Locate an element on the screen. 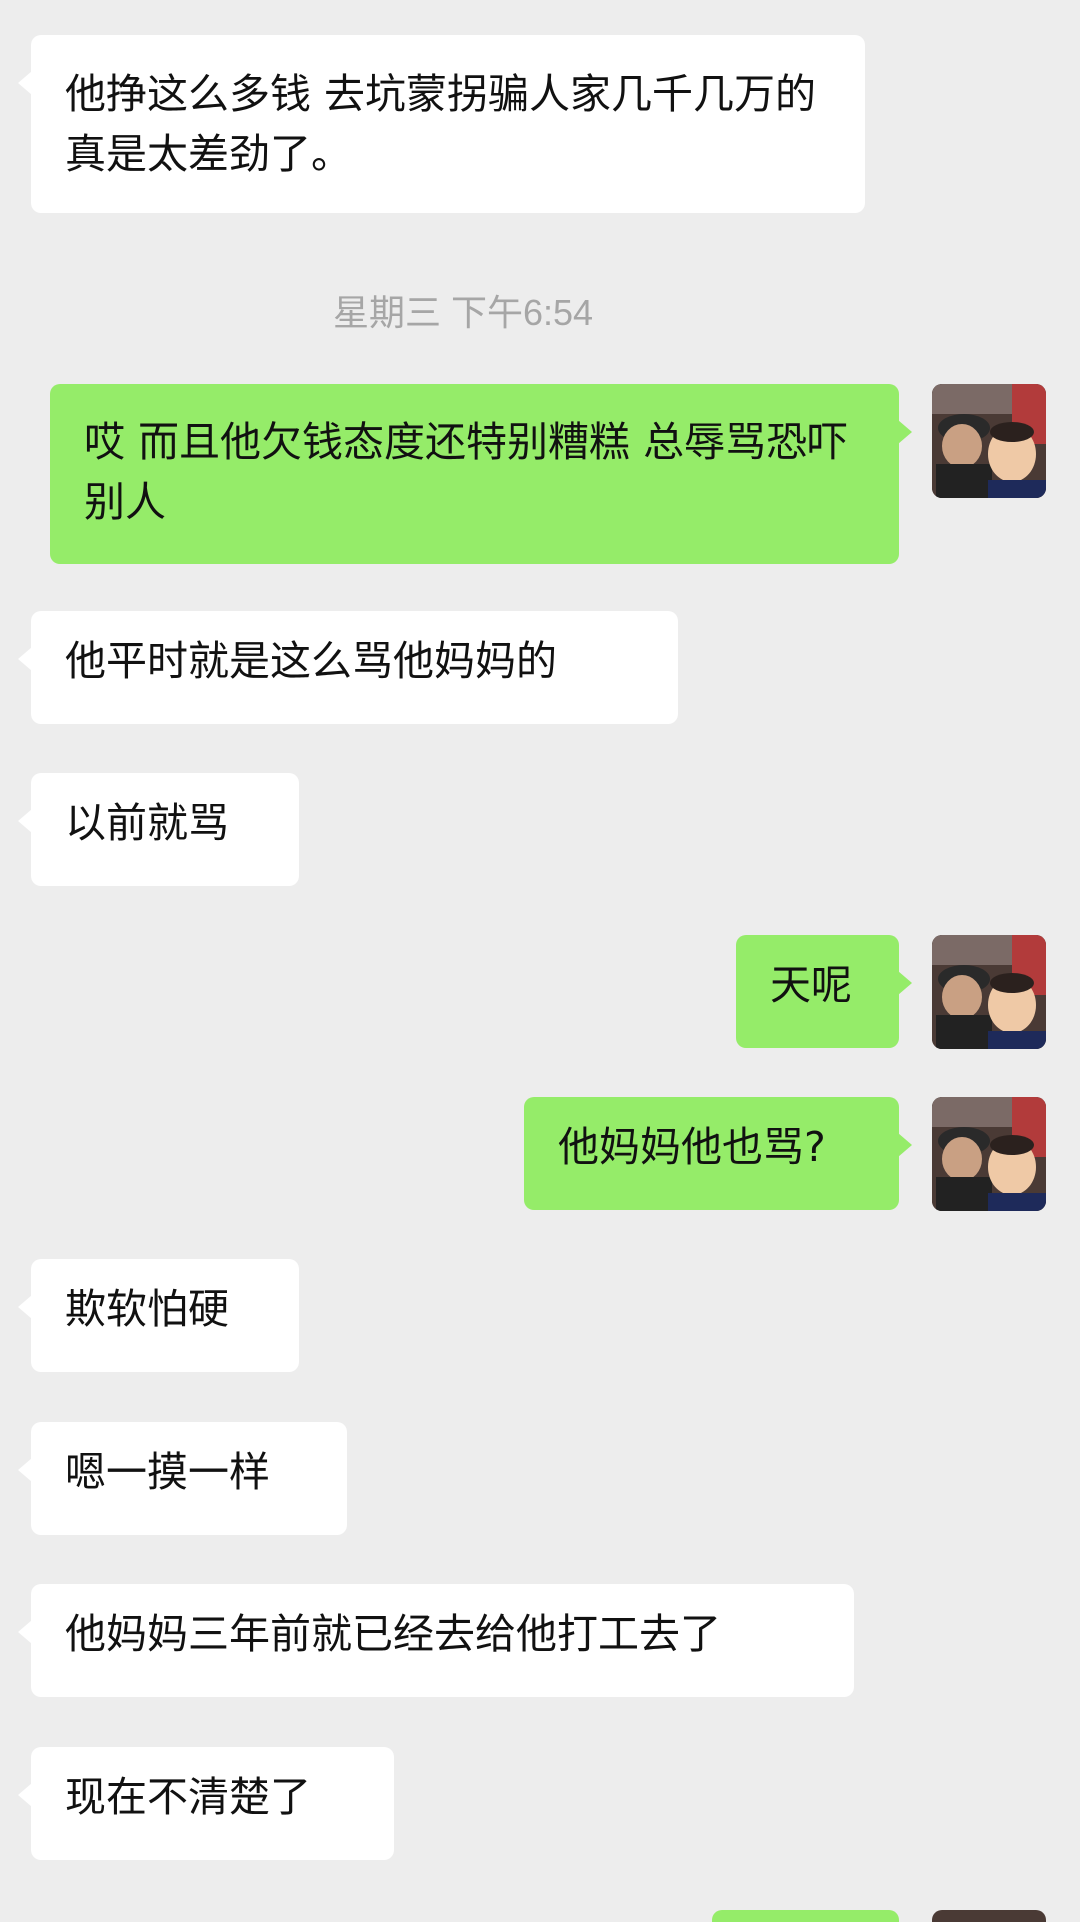  outgoing-message-bubble: 他妈妈他也骂? is located at coordinates (718, 1153).